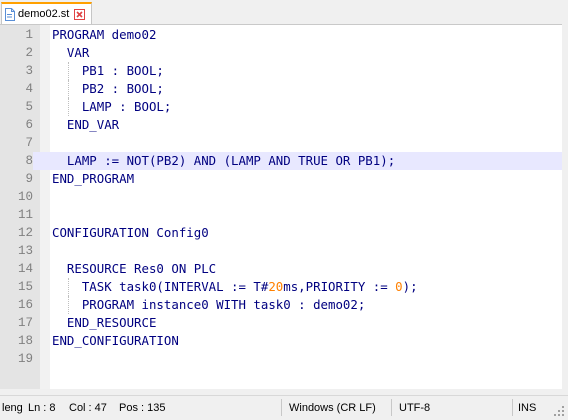  I want to click on line-number: 11, so click(25, 215).